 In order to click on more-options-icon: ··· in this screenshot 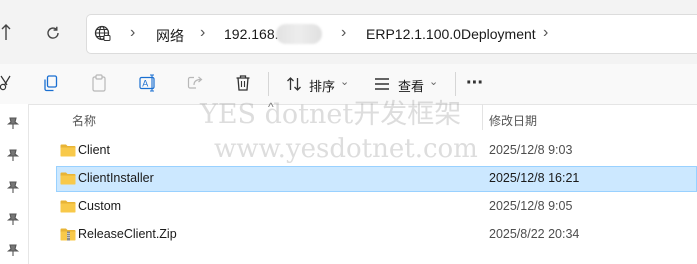, I will do `click(475, 83)`.